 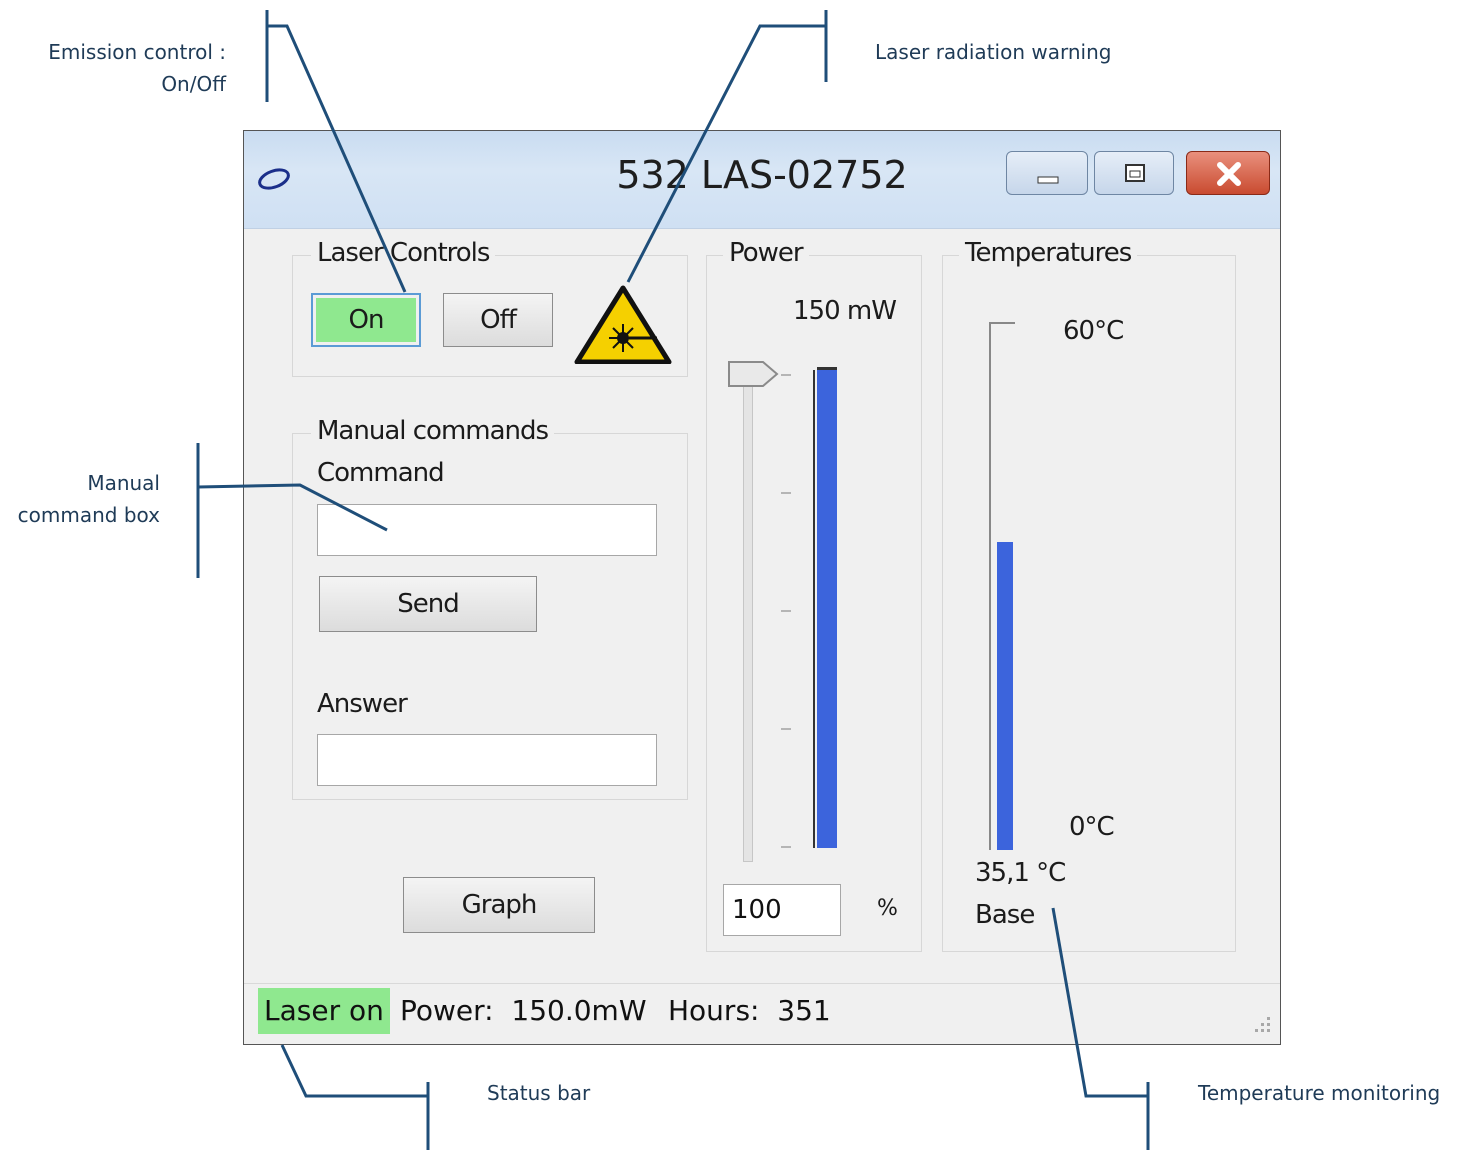 I want to click on status-power: Power: 150.0mW, so click(x=523, y=1010).